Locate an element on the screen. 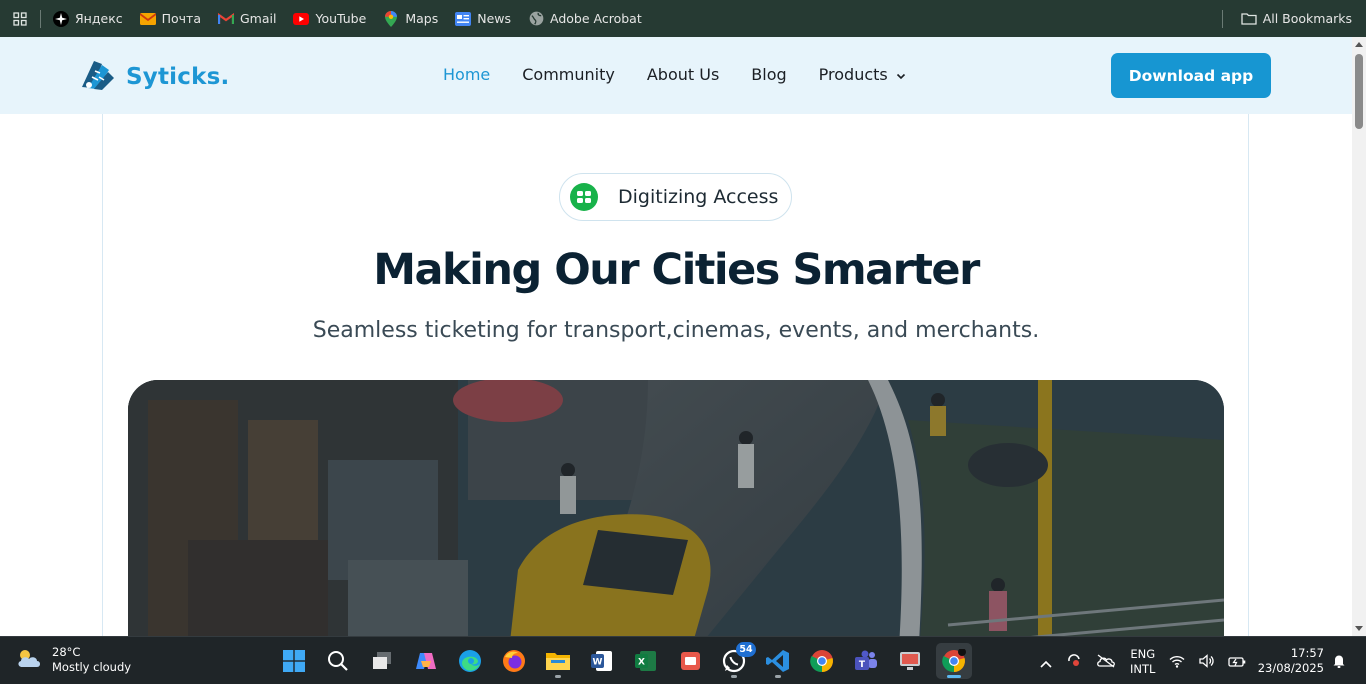 This screenshot has width=1366, height=684. chrome-icon is located at coordinates (822, 661).